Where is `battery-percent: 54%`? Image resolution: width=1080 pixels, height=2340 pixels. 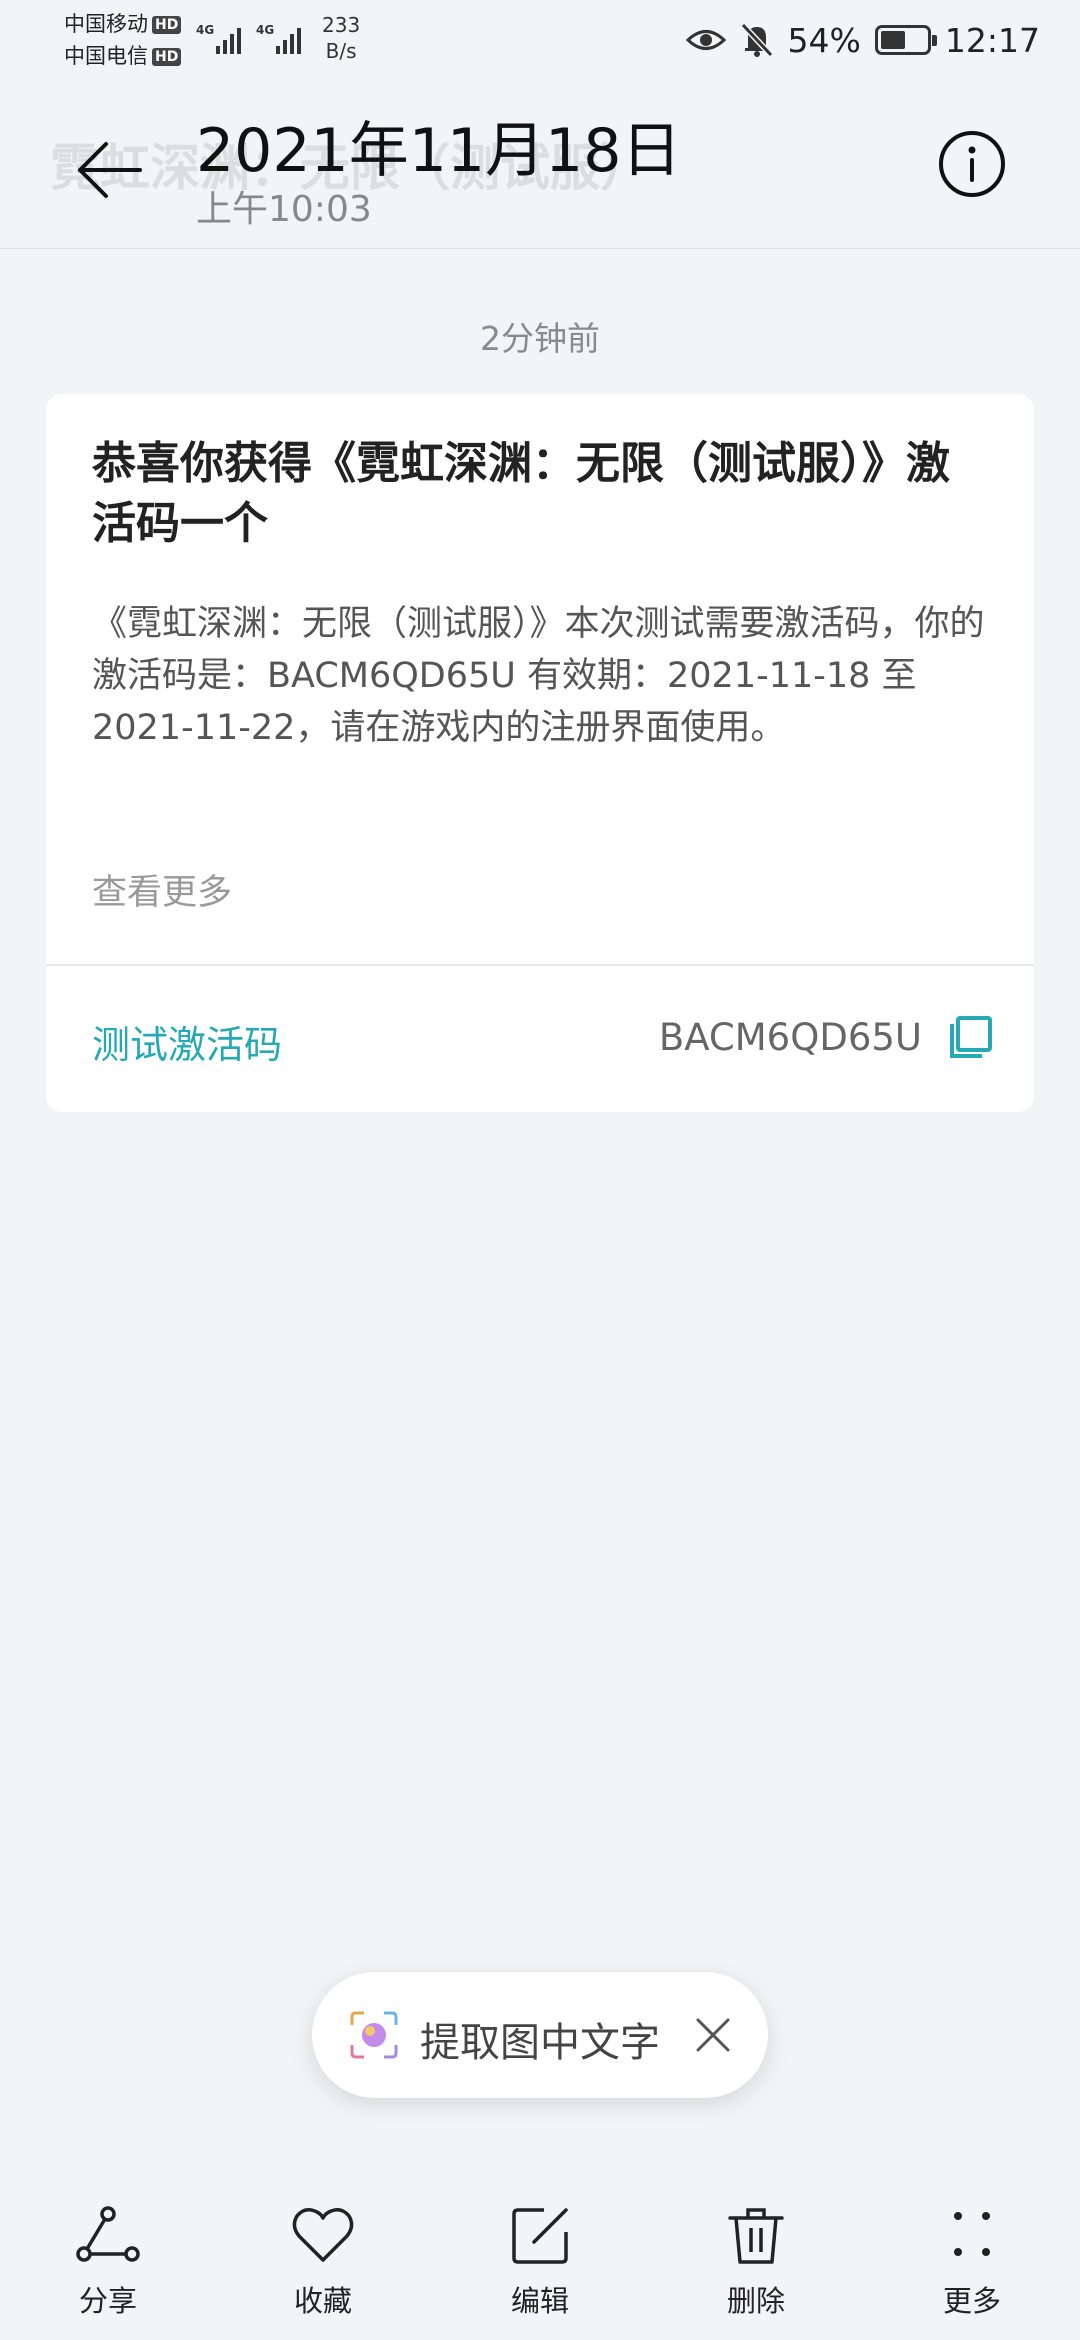
battery-percent: 54% is located at coordinates (824, 40).